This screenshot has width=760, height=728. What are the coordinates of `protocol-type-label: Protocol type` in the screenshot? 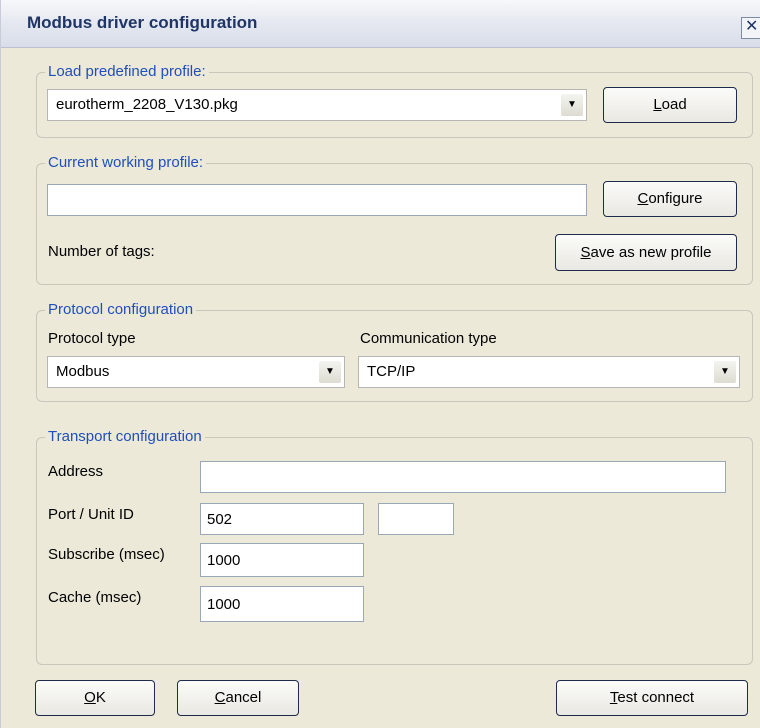 It's located at (92, 338).